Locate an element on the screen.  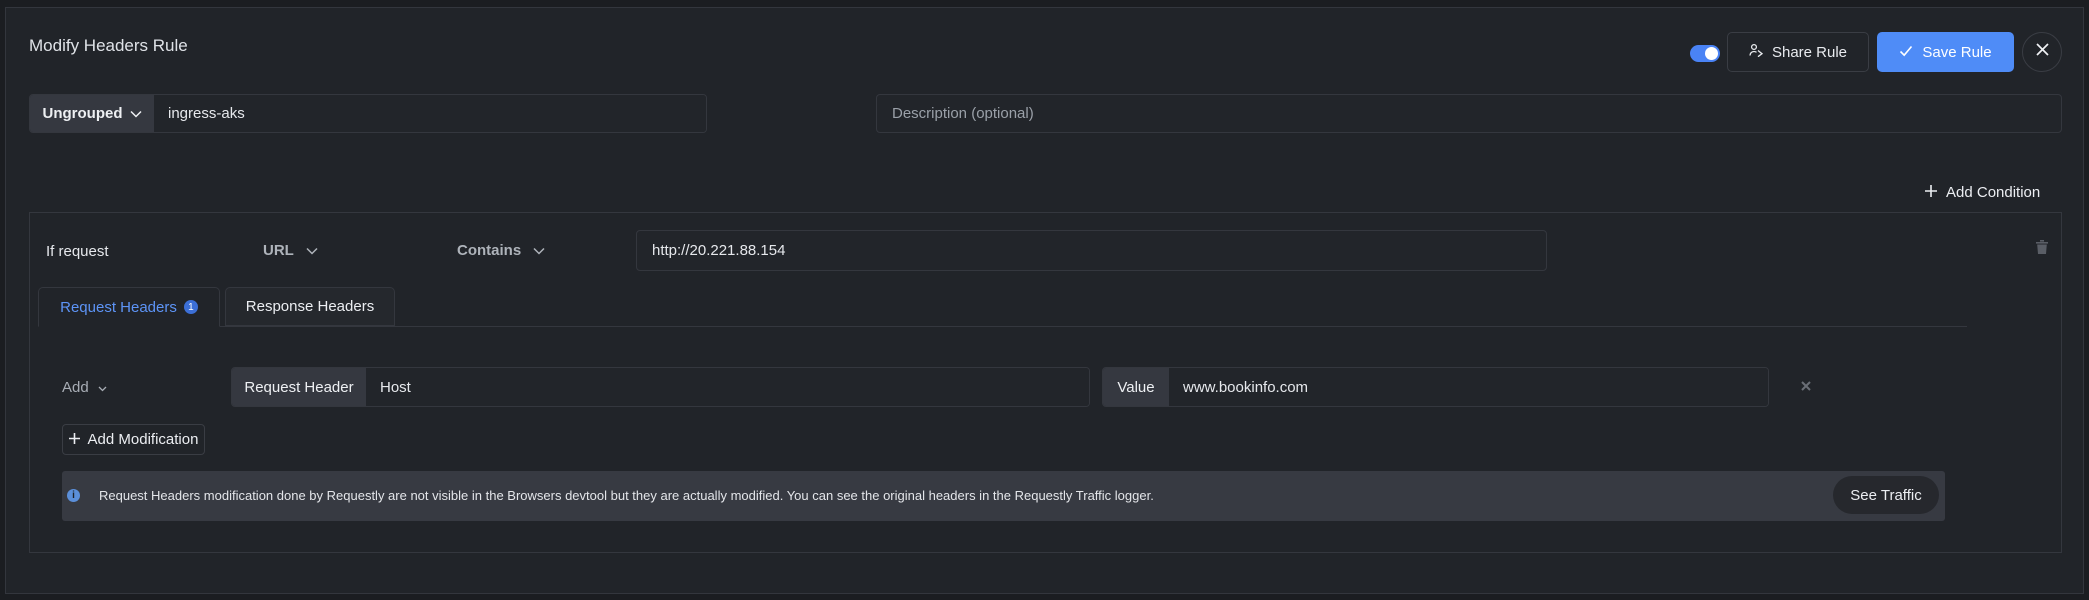
share-icon is located at coordinates (1756, 52).